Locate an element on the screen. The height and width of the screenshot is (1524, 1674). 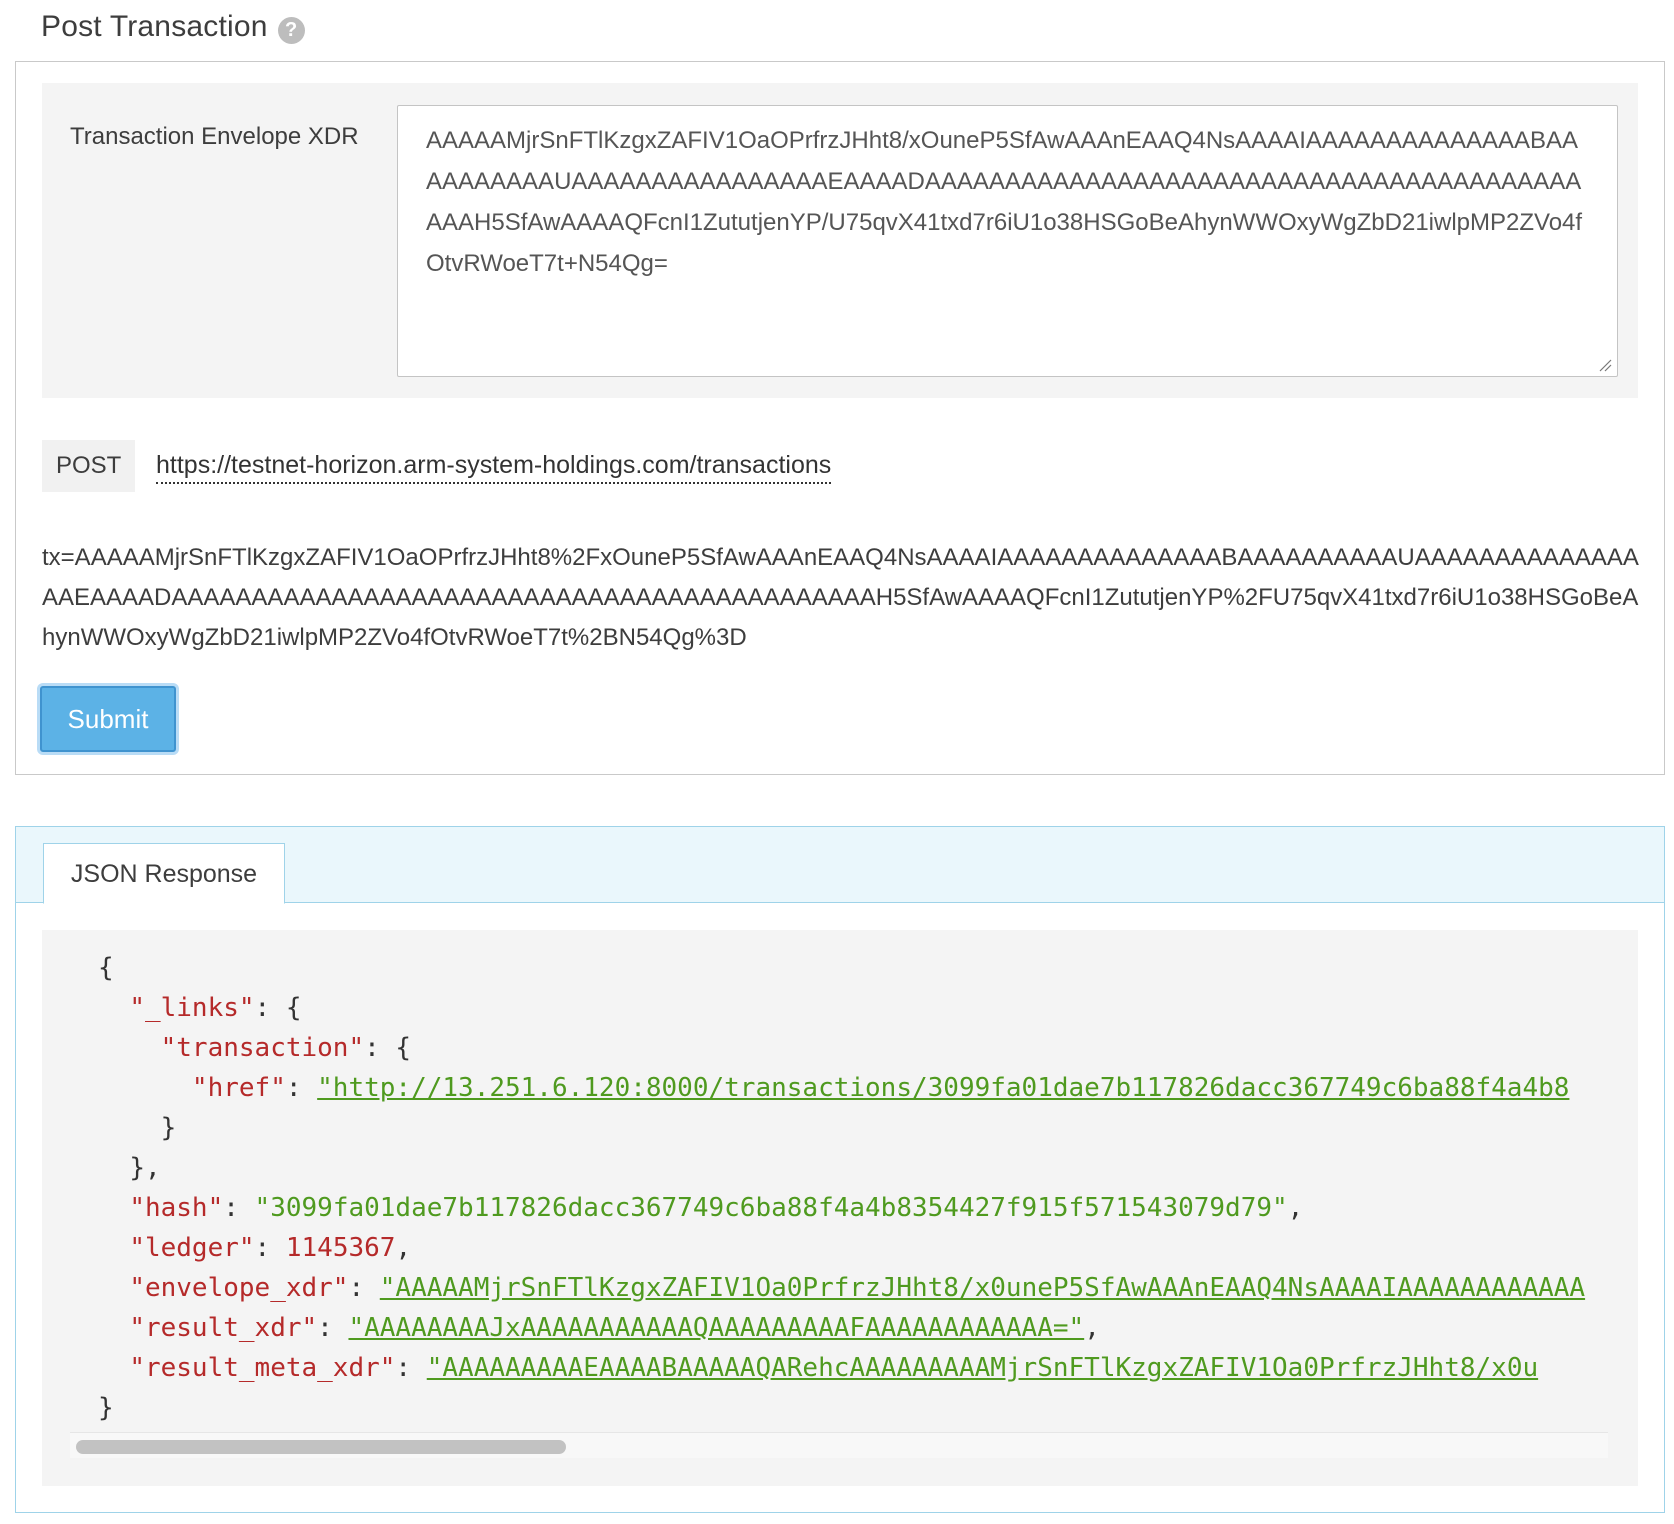
horizontal-scrollbar is located at coordinates (839, 1445).